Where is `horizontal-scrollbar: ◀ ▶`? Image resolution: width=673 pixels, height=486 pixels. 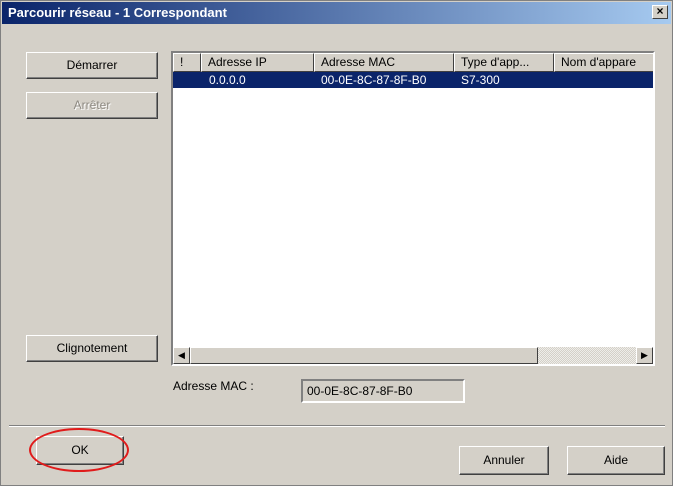
horizontal-scrollbar: ◀ ▶ is located at coordinates (413, 355).